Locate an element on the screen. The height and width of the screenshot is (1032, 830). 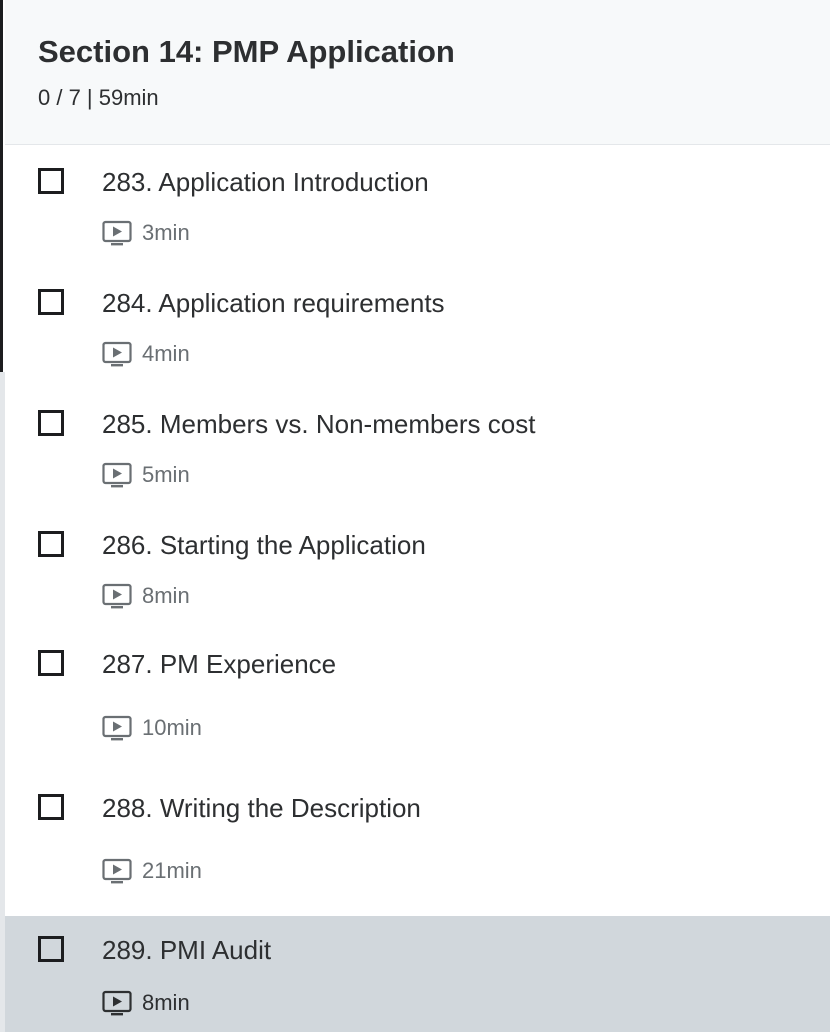
lecture-duration: 3min is located at coordinates (166, 232).